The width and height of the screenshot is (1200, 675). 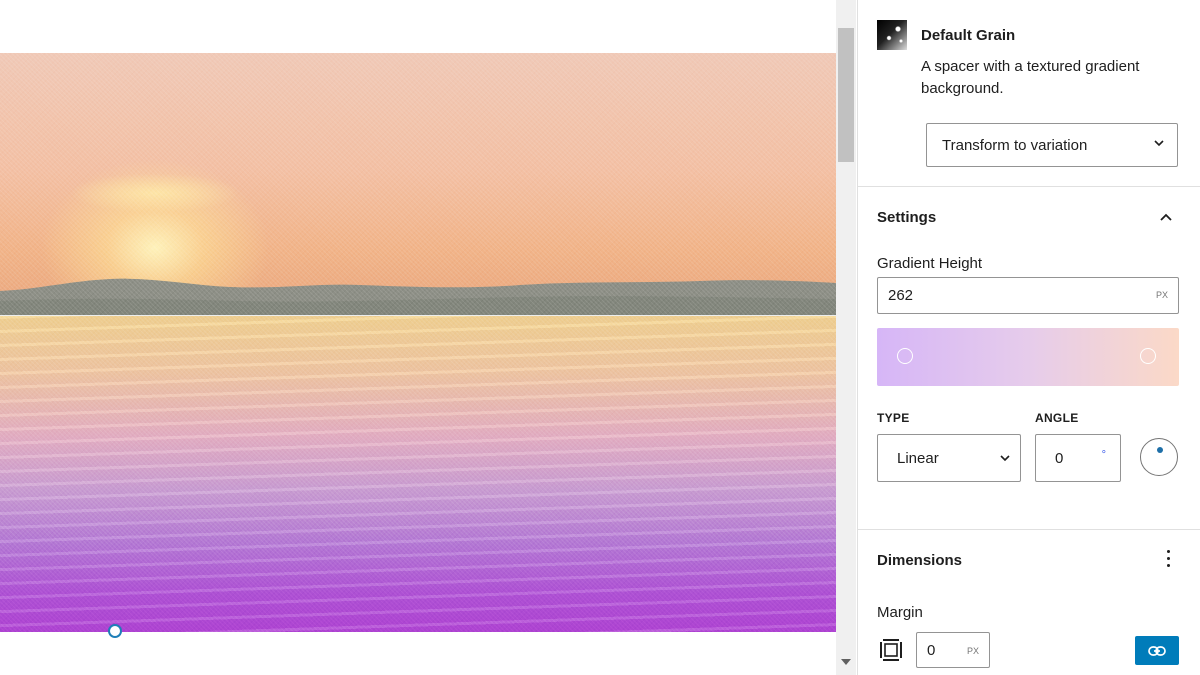 I want to click on gradient-type-select: Linear, so click(x=949, y=458).